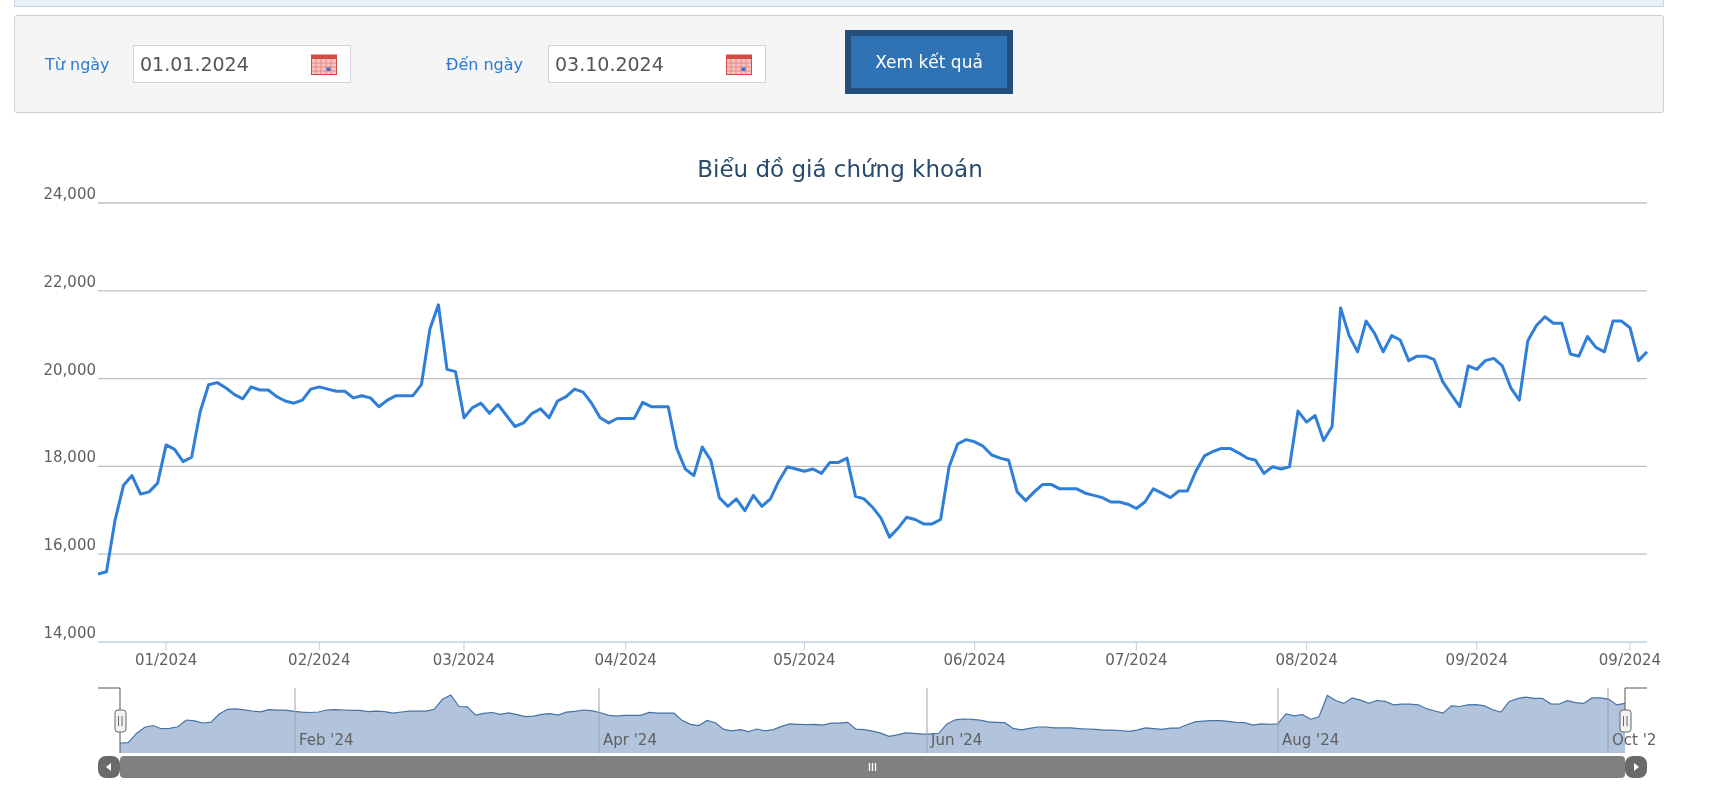 The image size is (1714, 810). I want to click on axis-label: 08/2024, so click(1306, 660).